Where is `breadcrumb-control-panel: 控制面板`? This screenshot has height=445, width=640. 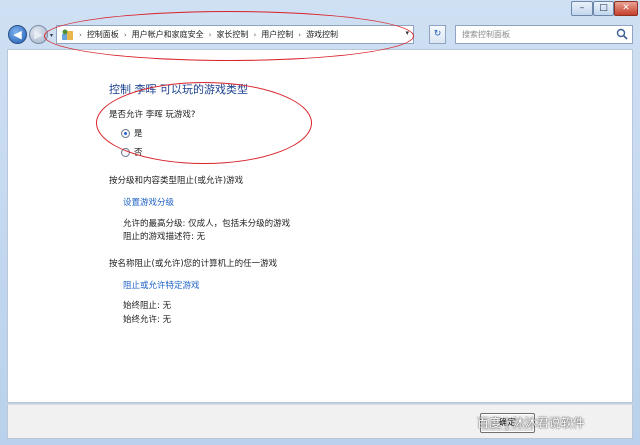 breadcrumb-control-panel: 控制面板 is located at coordinates (103, 34).